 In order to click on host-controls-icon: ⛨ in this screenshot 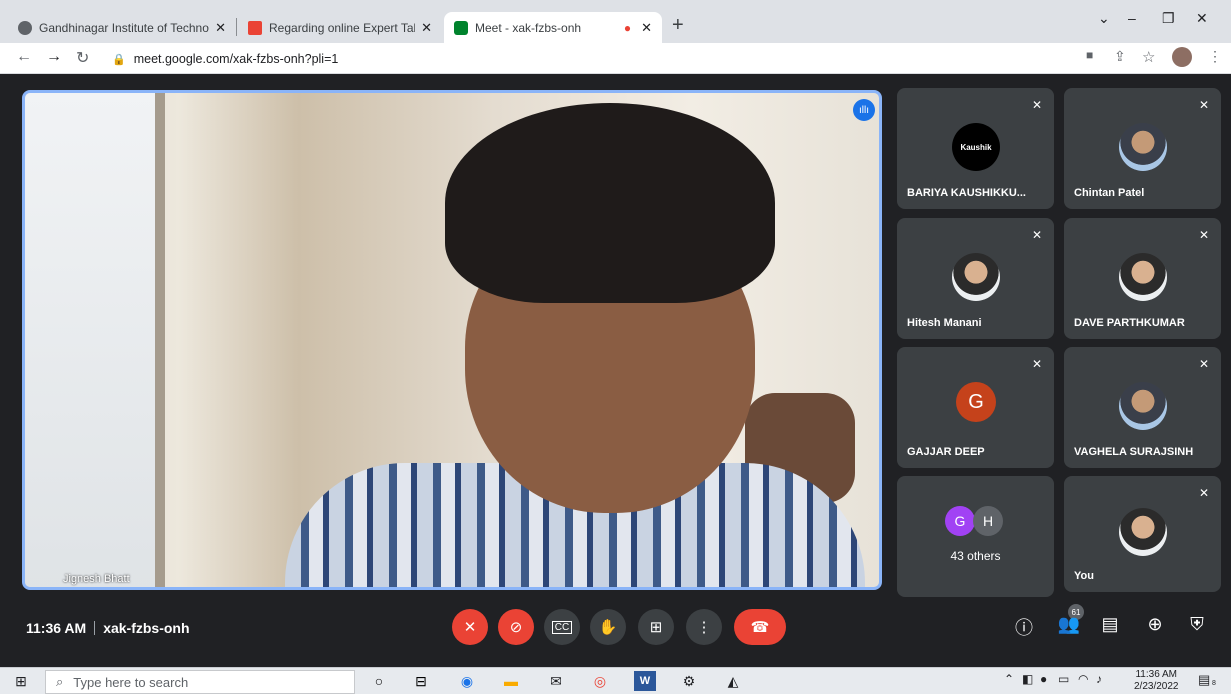, I will do `click(1197, 624)`.